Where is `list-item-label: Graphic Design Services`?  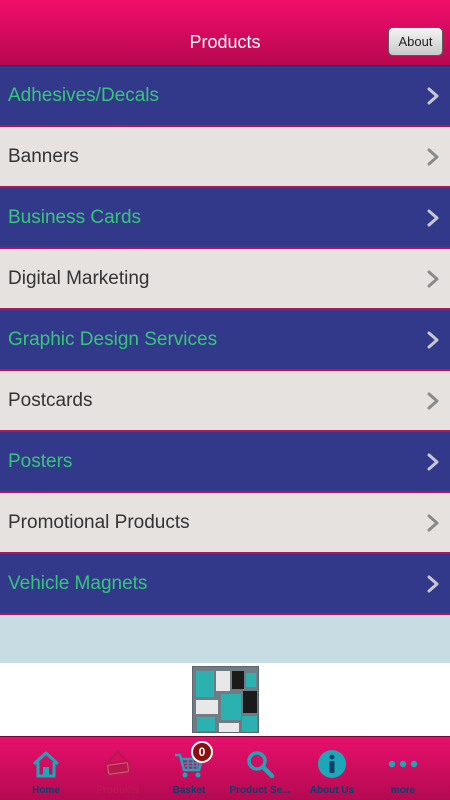
list-item-label: Graphic Design Services is located at coordinates (113, 339).